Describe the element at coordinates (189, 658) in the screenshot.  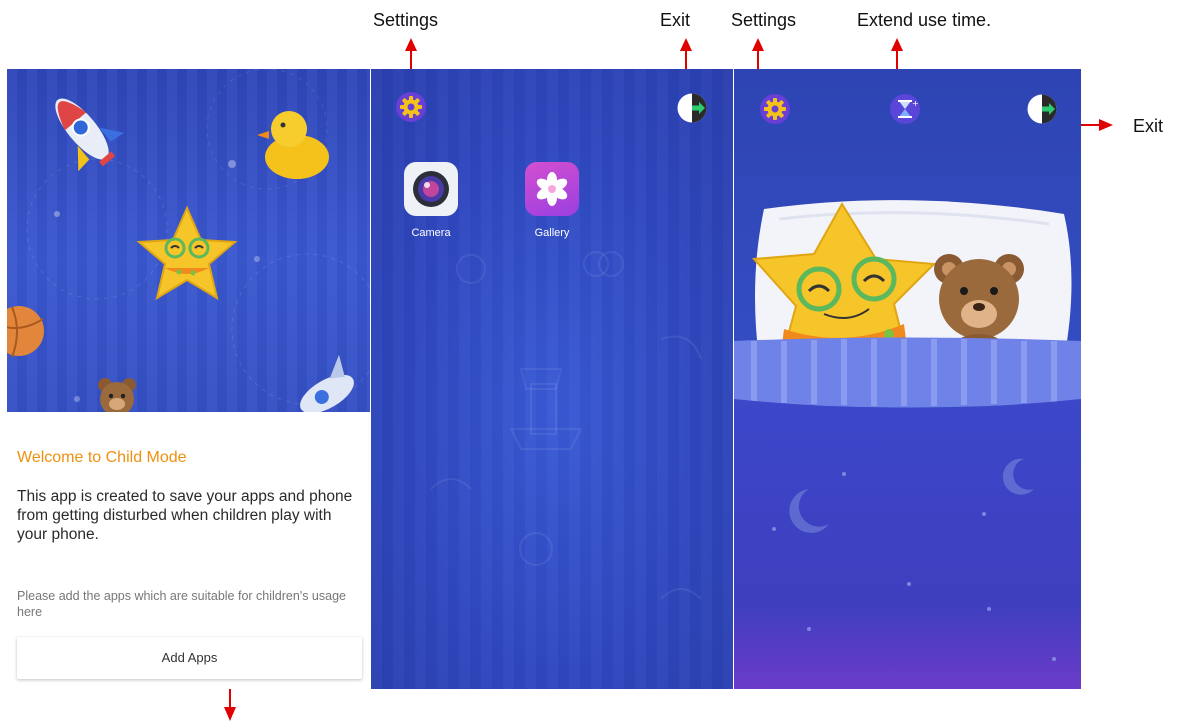
I see `add-apps-button: Add Apps` at that location.